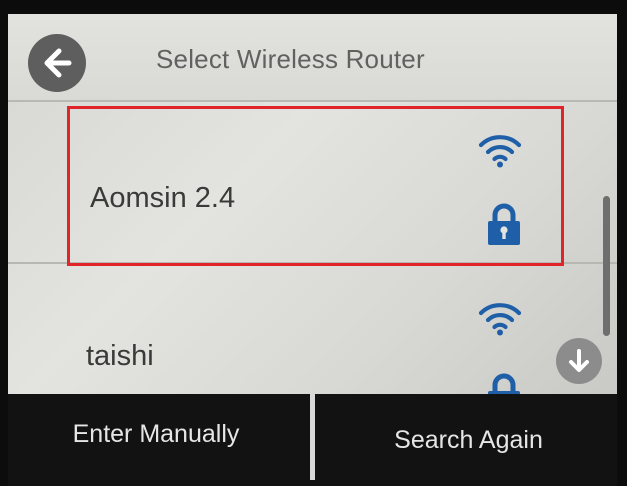 The height and width of the screenshot is (486, 627). What do you see at coordinates (468, 437) in the screenshot?
I see `search-again-button: Search Again` at bounding box center [468, 437].